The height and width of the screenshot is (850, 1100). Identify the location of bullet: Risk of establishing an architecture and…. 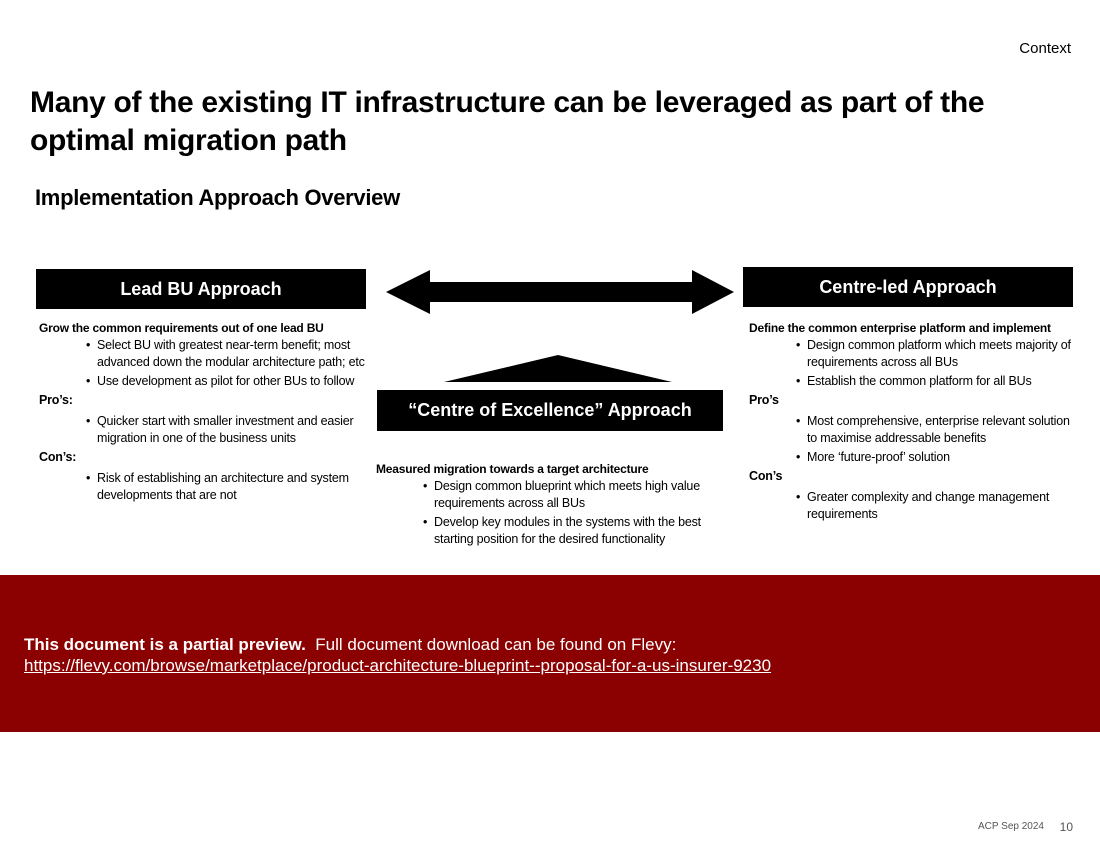
(227, 487).